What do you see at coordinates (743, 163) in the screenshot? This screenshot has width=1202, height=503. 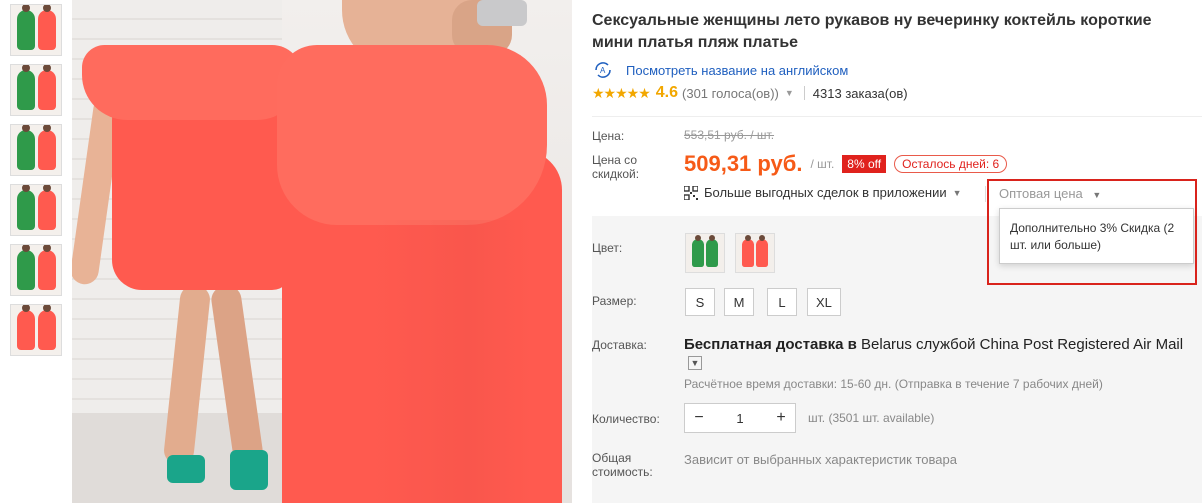 I see `discounted-price: 509,31 руб.` at bounding box center [743, 163].